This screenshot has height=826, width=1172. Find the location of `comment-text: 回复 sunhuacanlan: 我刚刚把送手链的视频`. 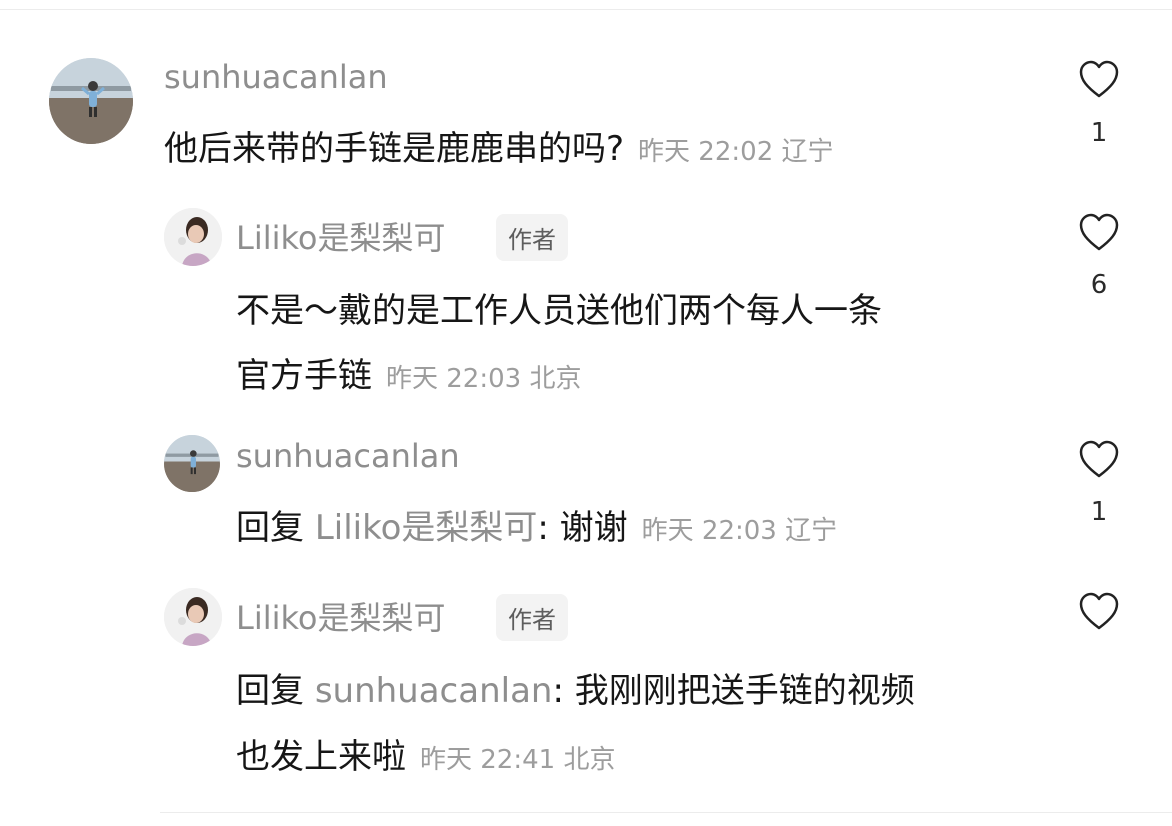

comment-text: 回复 sunhuacanlan: 我刚刚把送手链的视频 is located at coordinates (575, 687).